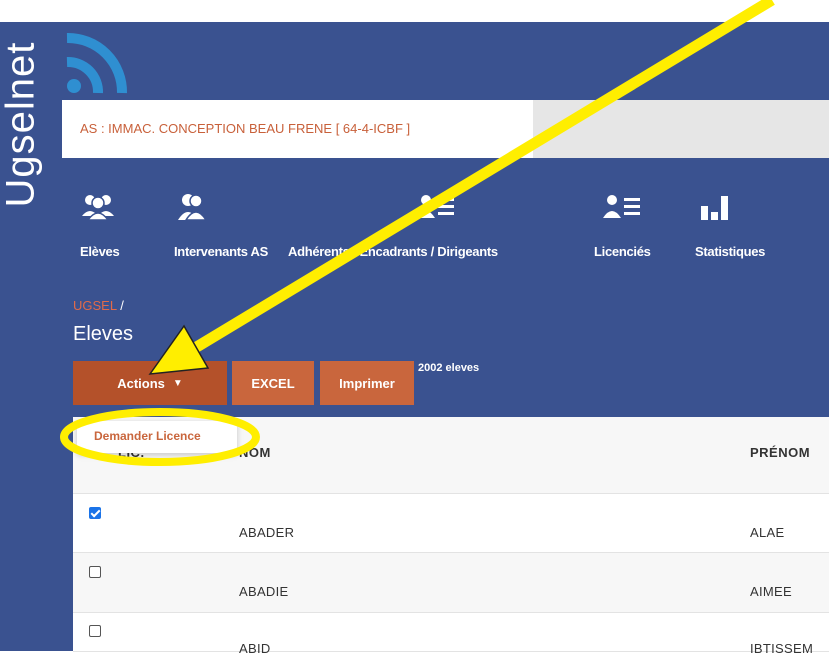  Describe the element at coordinates (367, 383) in the screenshot. I see `print-button: Imprimer` at that location.